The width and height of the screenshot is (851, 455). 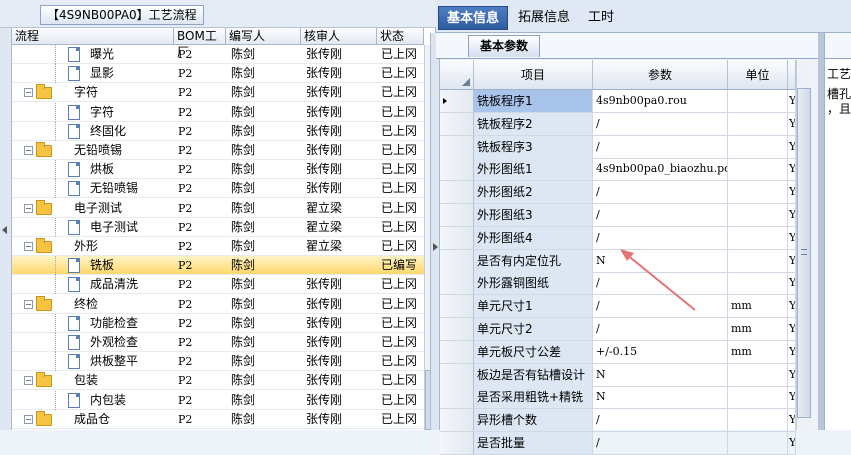 I want to click on param-row: 板边是否有钻槽设计 N Y, so click(x=618, y=375).